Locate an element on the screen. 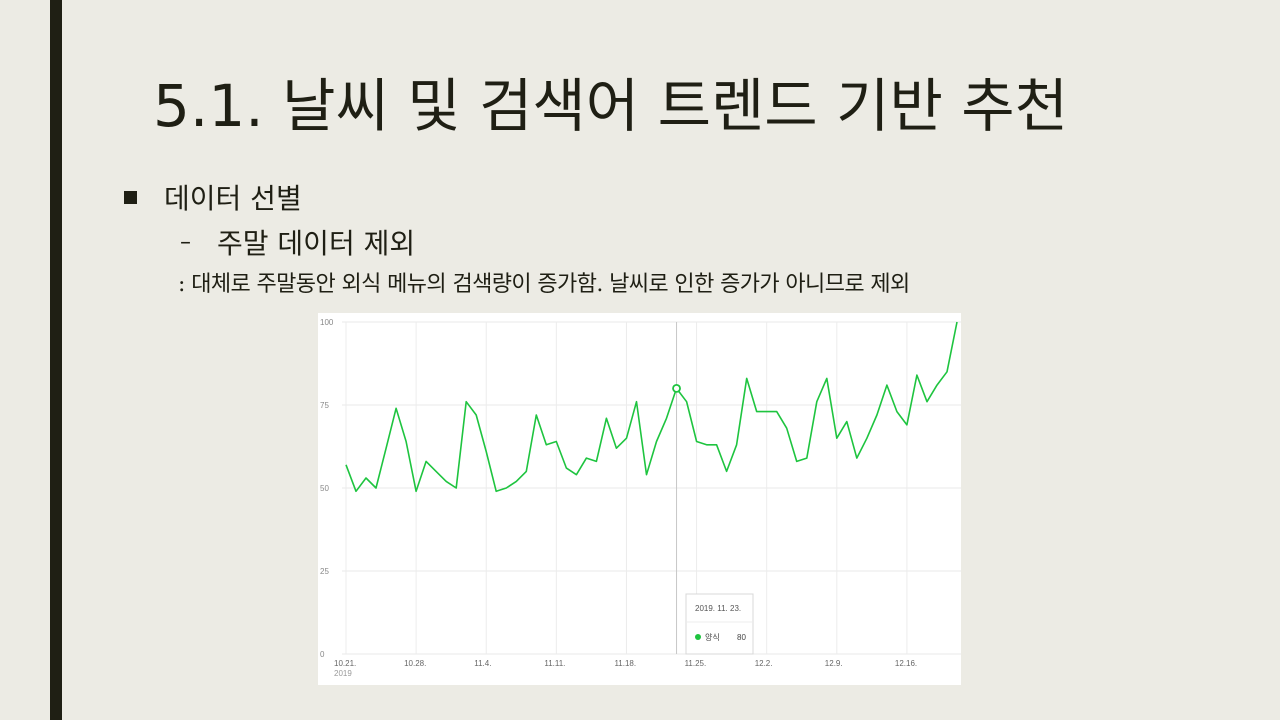 This screenshot has width=1280, height=720. x-tick-label: 11.18. is located at coordinates (625, 663).